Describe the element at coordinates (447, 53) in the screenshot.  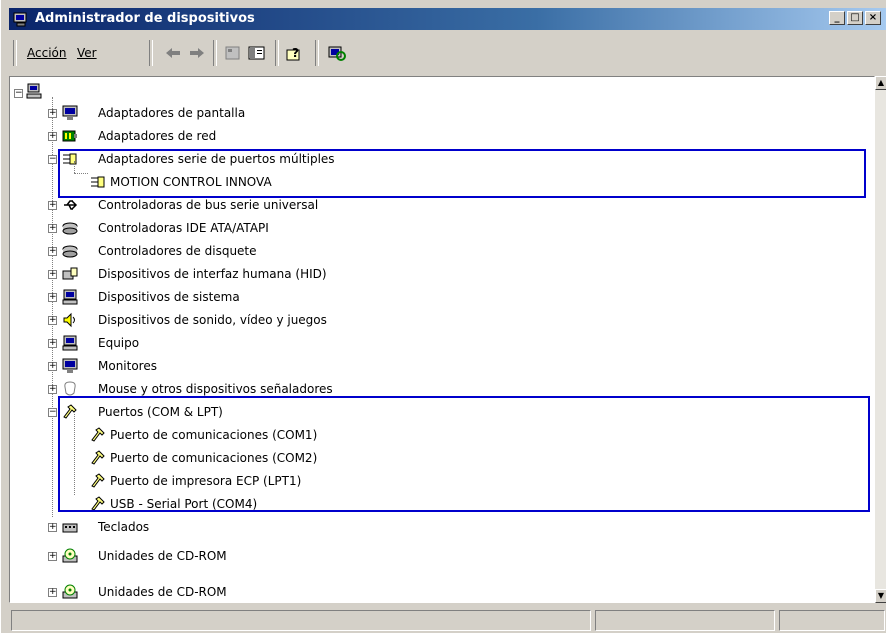
I see `menu-toolbar: Acción Ver ?` at that location.